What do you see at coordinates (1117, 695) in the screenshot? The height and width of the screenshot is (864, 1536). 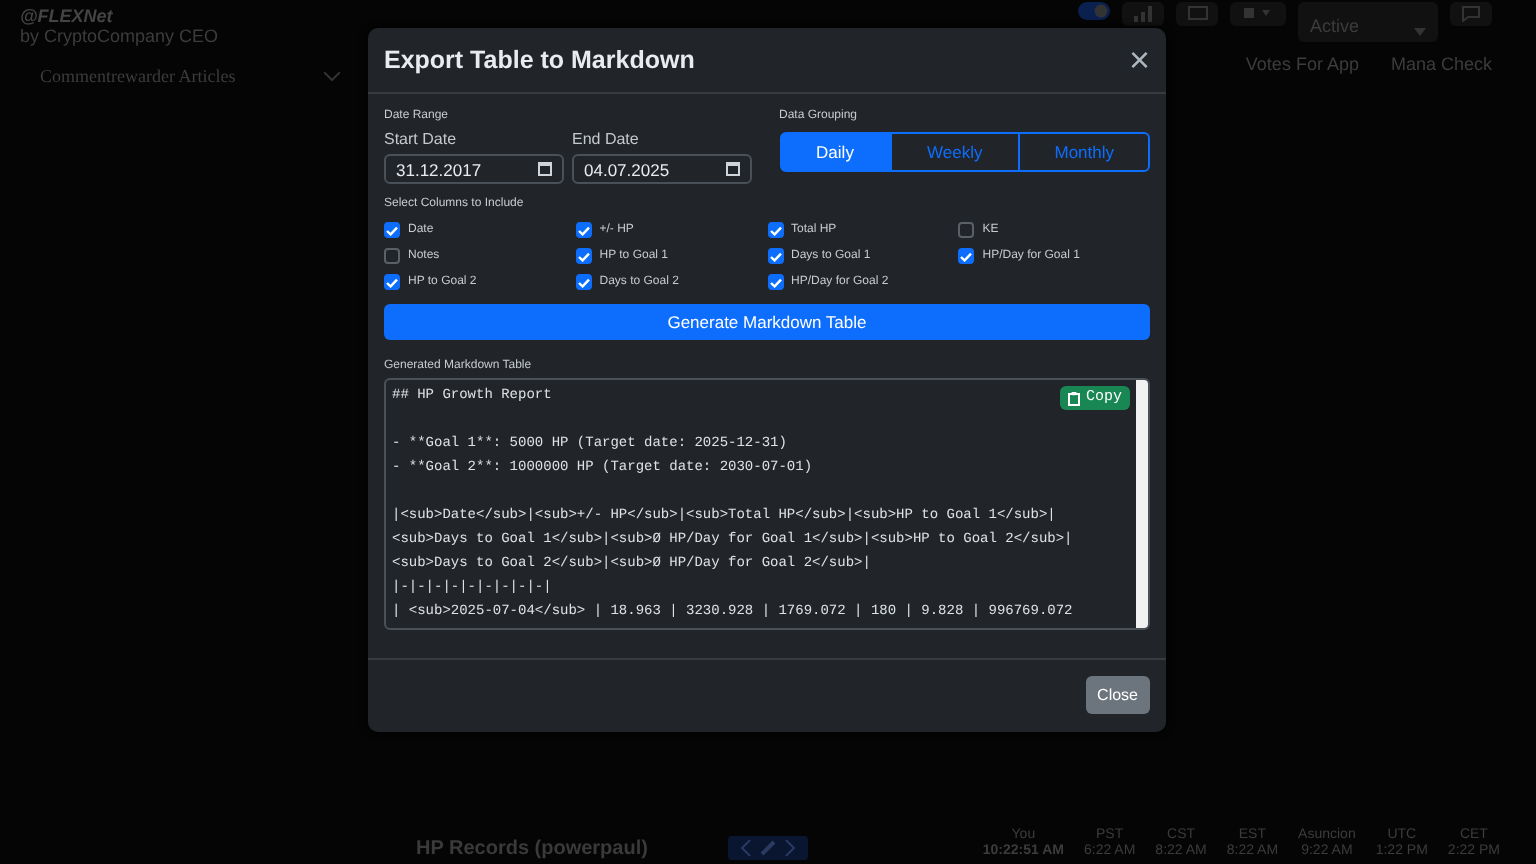 I see `close-button: Close` at bounding box center [1117, 695].